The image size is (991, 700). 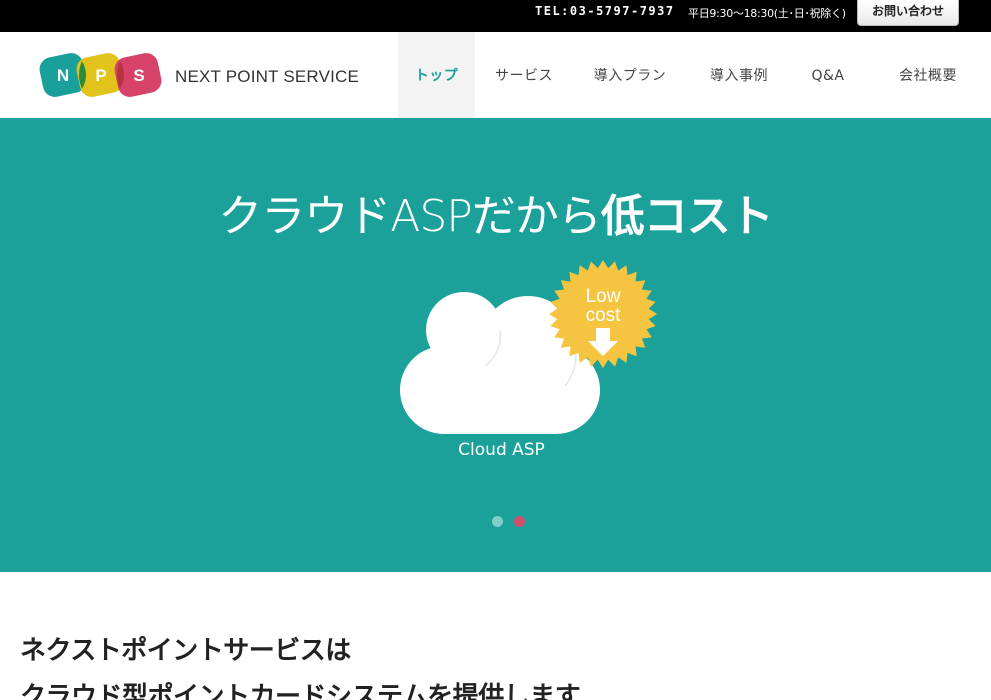 I want to click on hero-title: クラウドASPだから低コスト, so click(x=495, y=212).